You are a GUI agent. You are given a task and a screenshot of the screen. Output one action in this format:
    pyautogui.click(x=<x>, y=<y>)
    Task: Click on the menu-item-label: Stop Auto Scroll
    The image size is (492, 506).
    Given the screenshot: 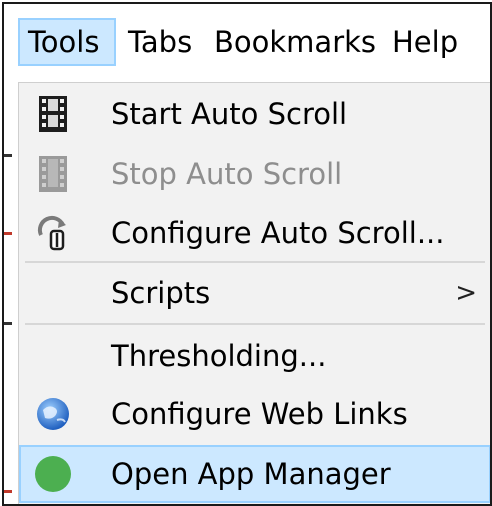 What is the action you would take?
    pyautogui.click(x=227, y=174)
    